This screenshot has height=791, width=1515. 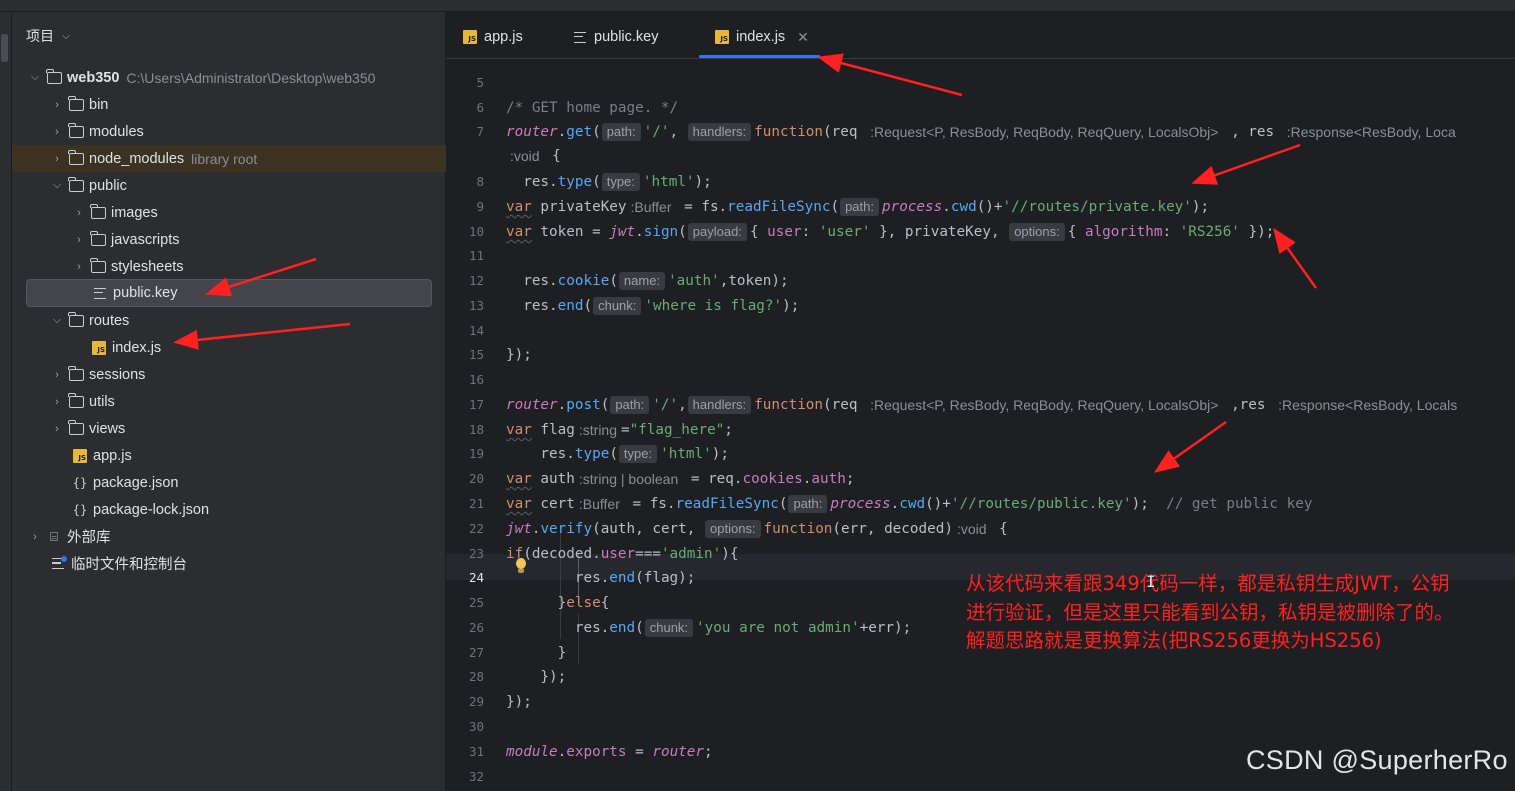 What do you see at coordinates (145, 239) in the screenshot?
I see `tree-label: javascripts` at bounding box center [145, 239].